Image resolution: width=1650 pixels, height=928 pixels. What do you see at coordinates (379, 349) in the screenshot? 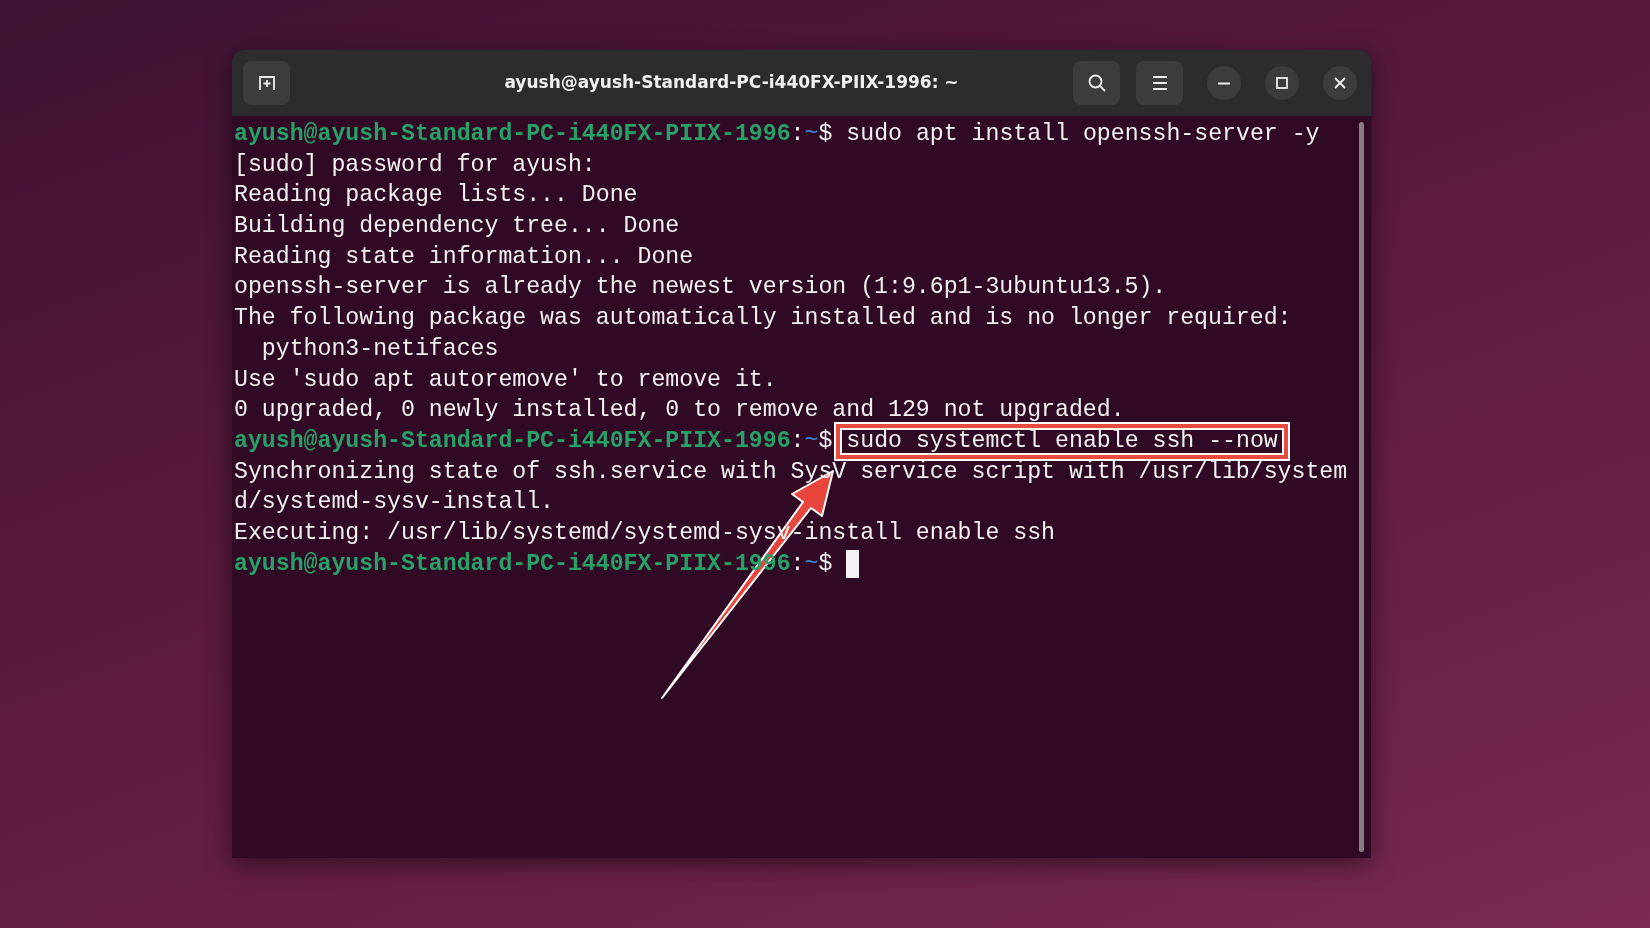
I see `output-line: python3-netifaces` at bounding box center [379, 349].